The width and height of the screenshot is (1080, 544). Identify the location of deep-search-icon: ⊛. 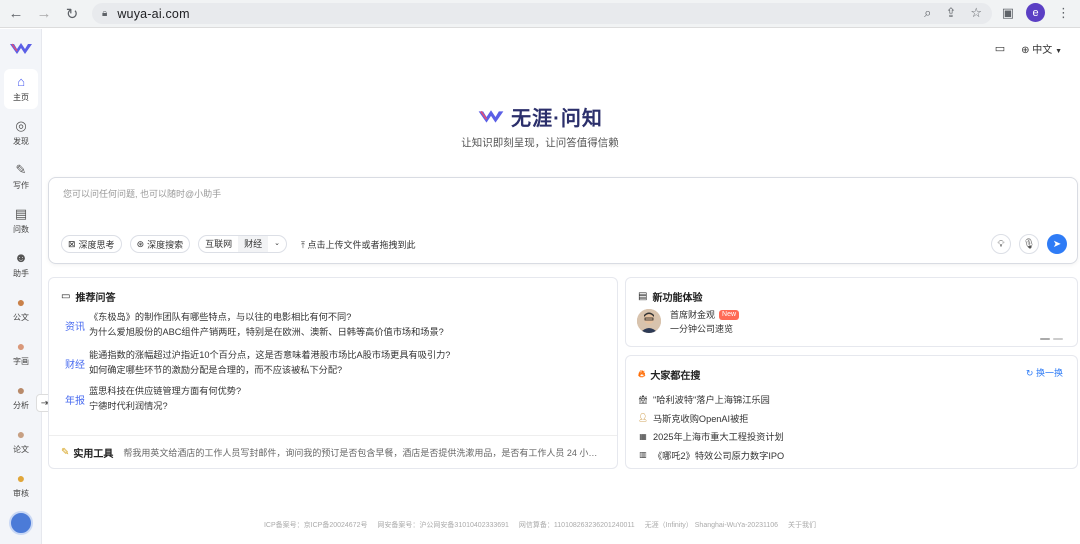
(140, 243).